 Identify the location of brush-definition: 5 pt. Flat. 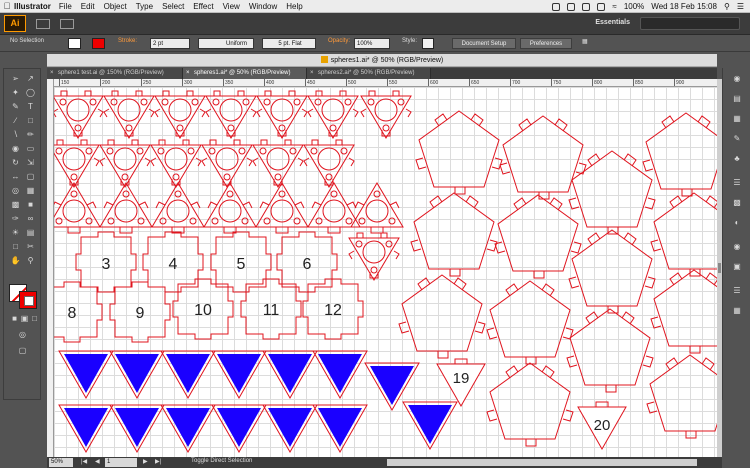
(289, 43).